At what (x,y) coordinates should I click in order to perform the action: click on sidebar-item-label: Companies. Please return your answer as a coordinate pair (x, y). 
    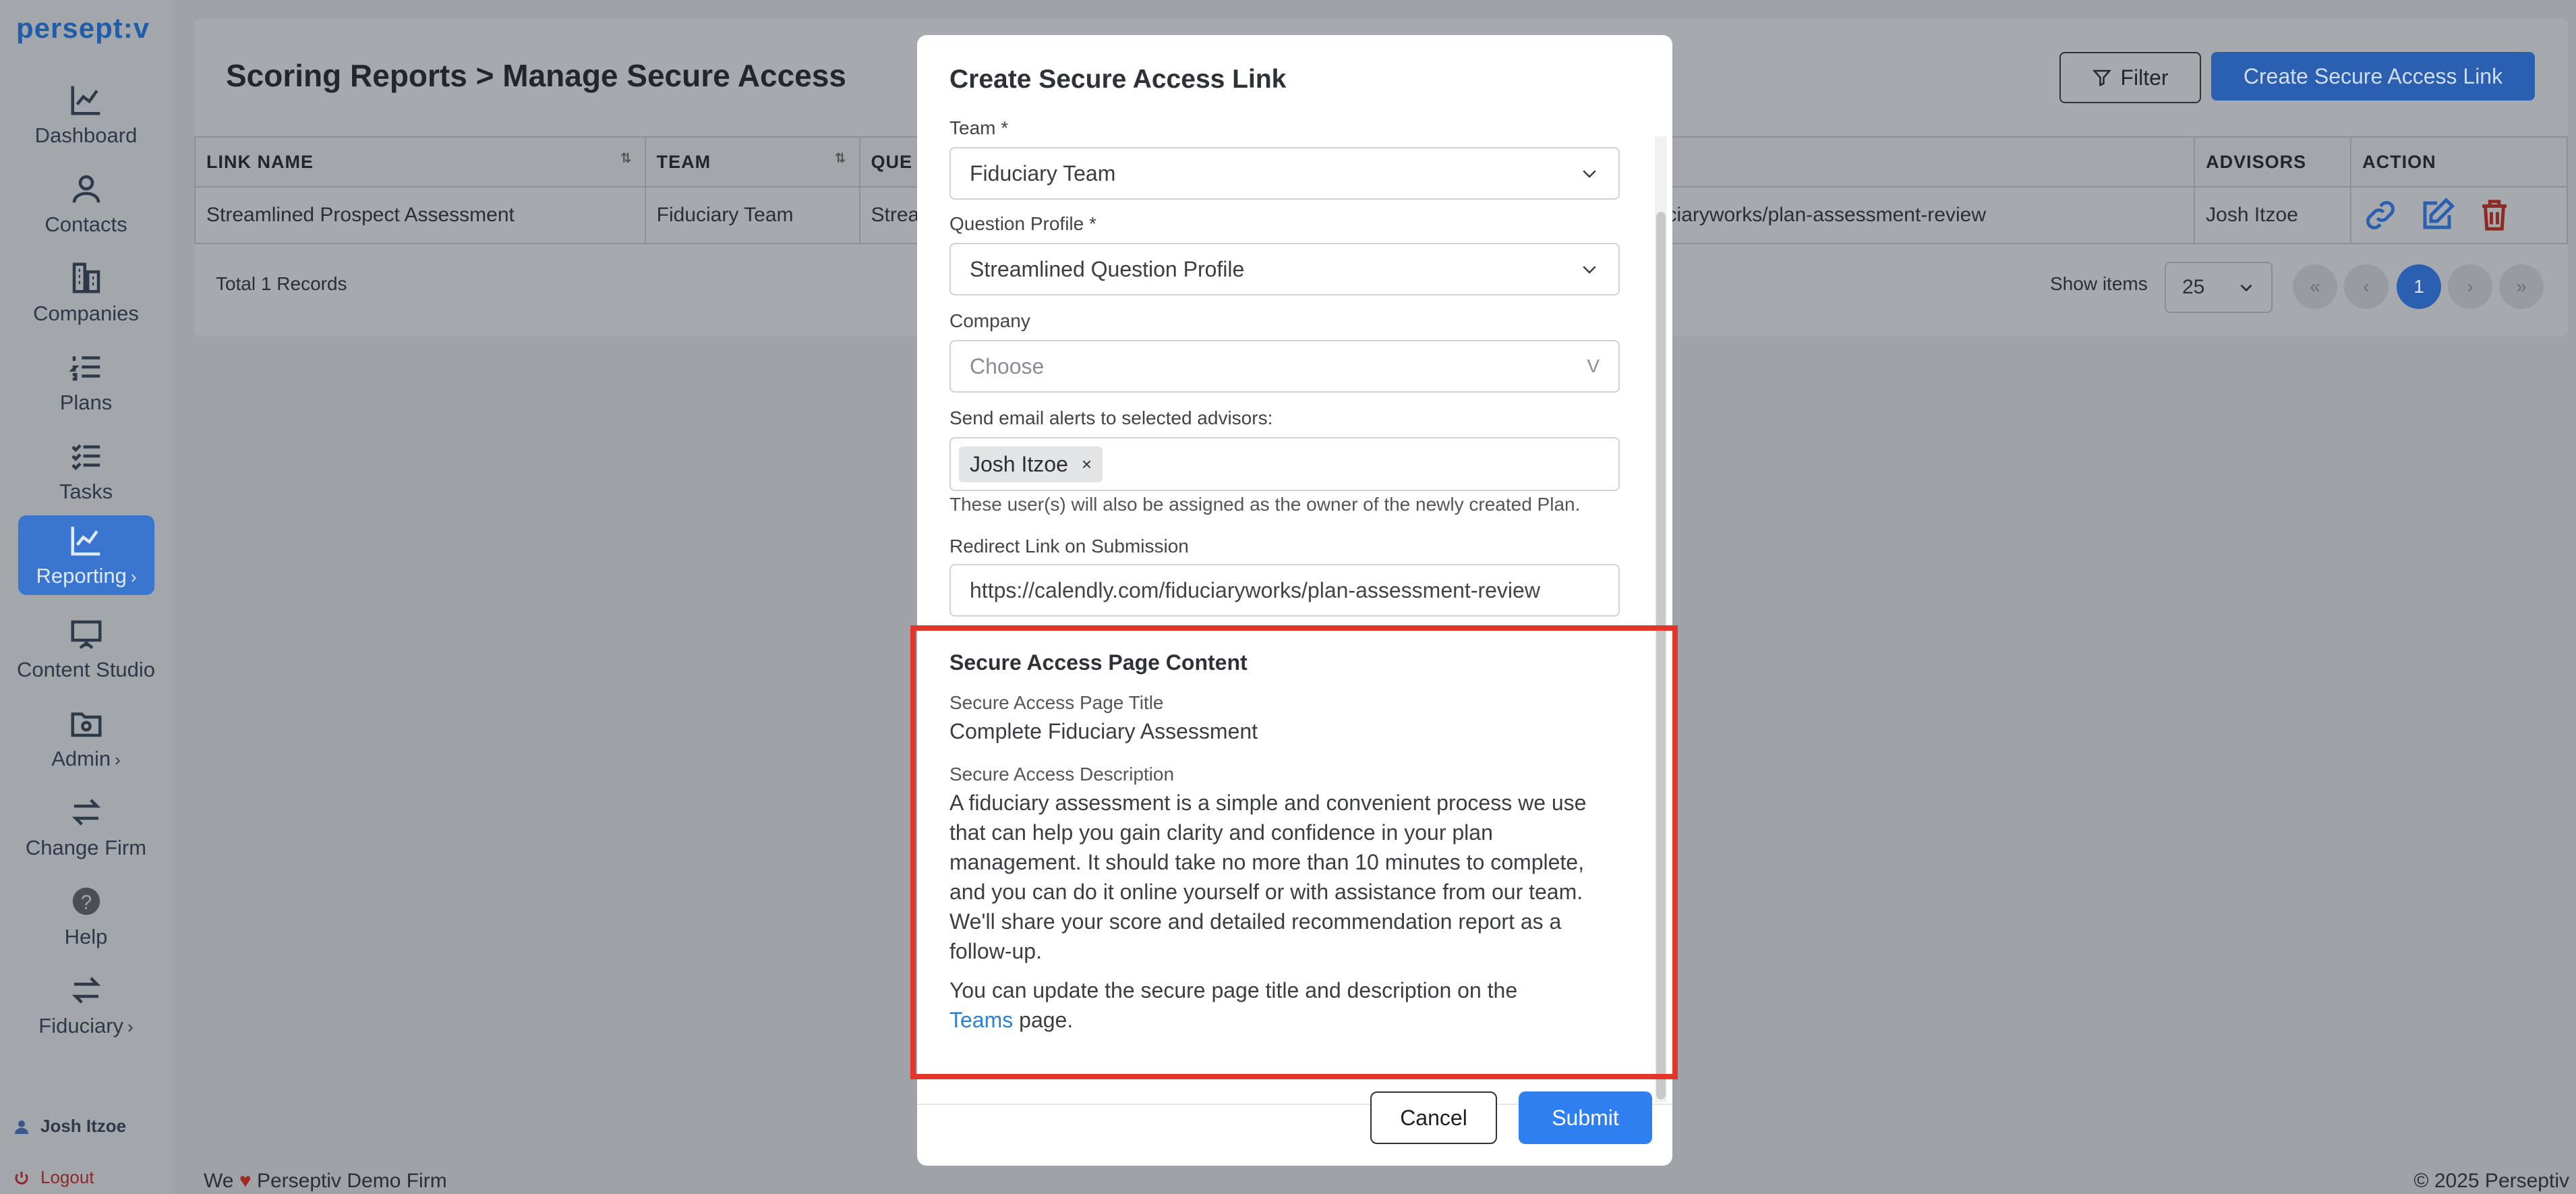
    Looking at the image, I should click on (86, 314).